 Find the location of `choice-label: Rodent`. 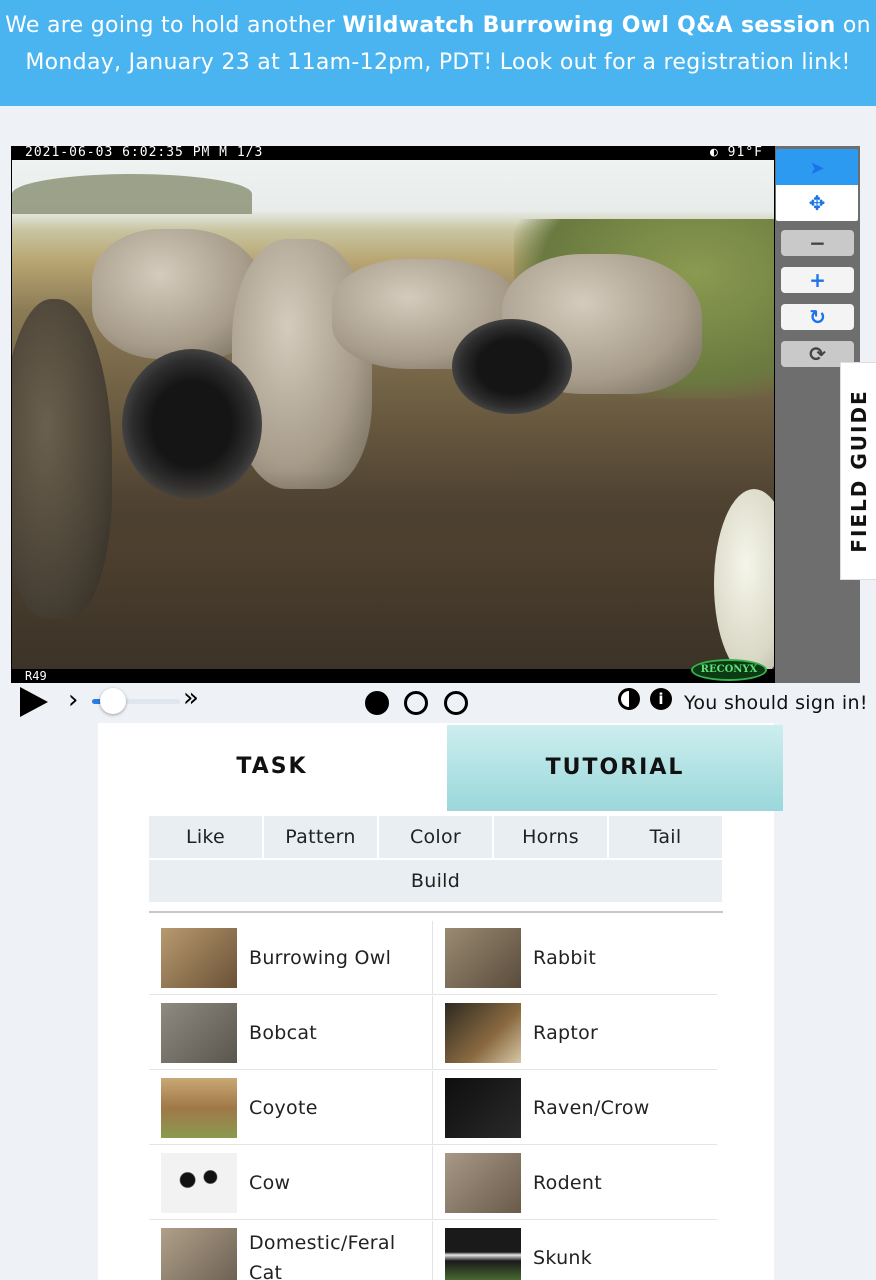

choice-label: Rodent is located at coordinates (568, 1183).